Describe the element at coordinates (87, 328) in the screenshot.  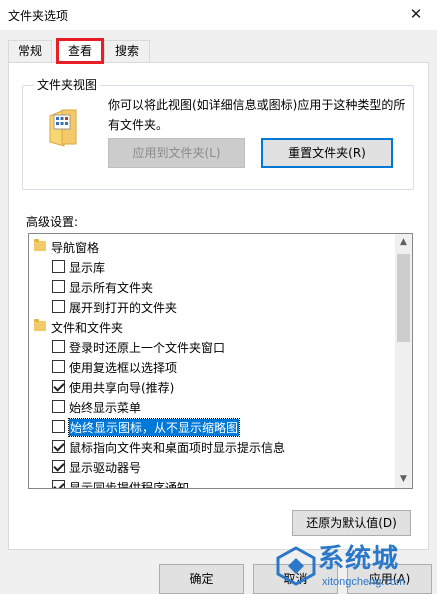
I see `list-item-label: 文件和文件夹` at that location.